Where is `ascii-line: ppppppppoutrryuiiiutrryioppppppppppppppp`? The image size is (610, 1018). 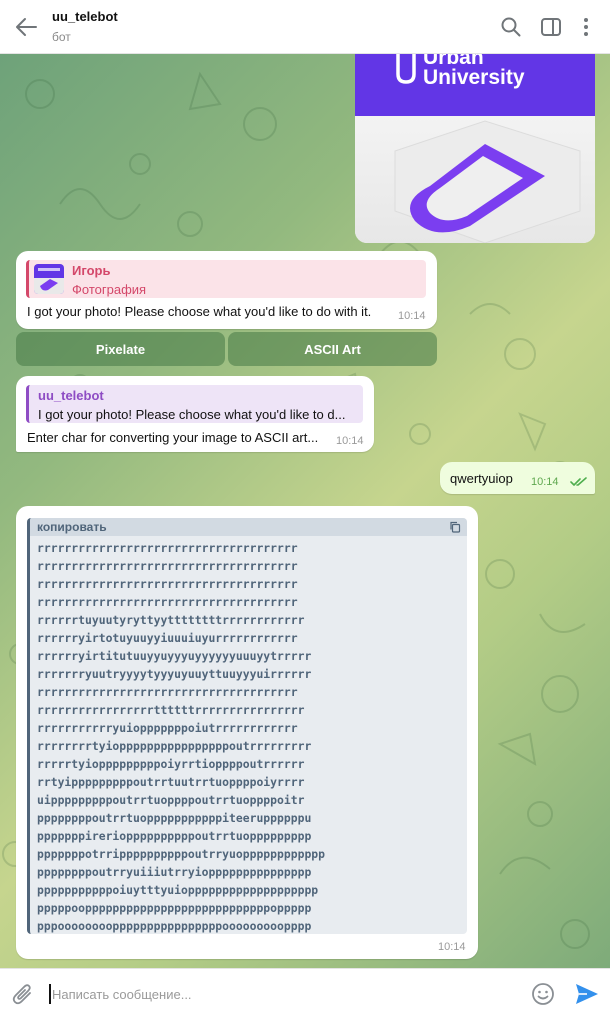 ascii-line: ppppppppoutrryuiiiutrryioppppppppppppppp is located at coordinates (174, 872).